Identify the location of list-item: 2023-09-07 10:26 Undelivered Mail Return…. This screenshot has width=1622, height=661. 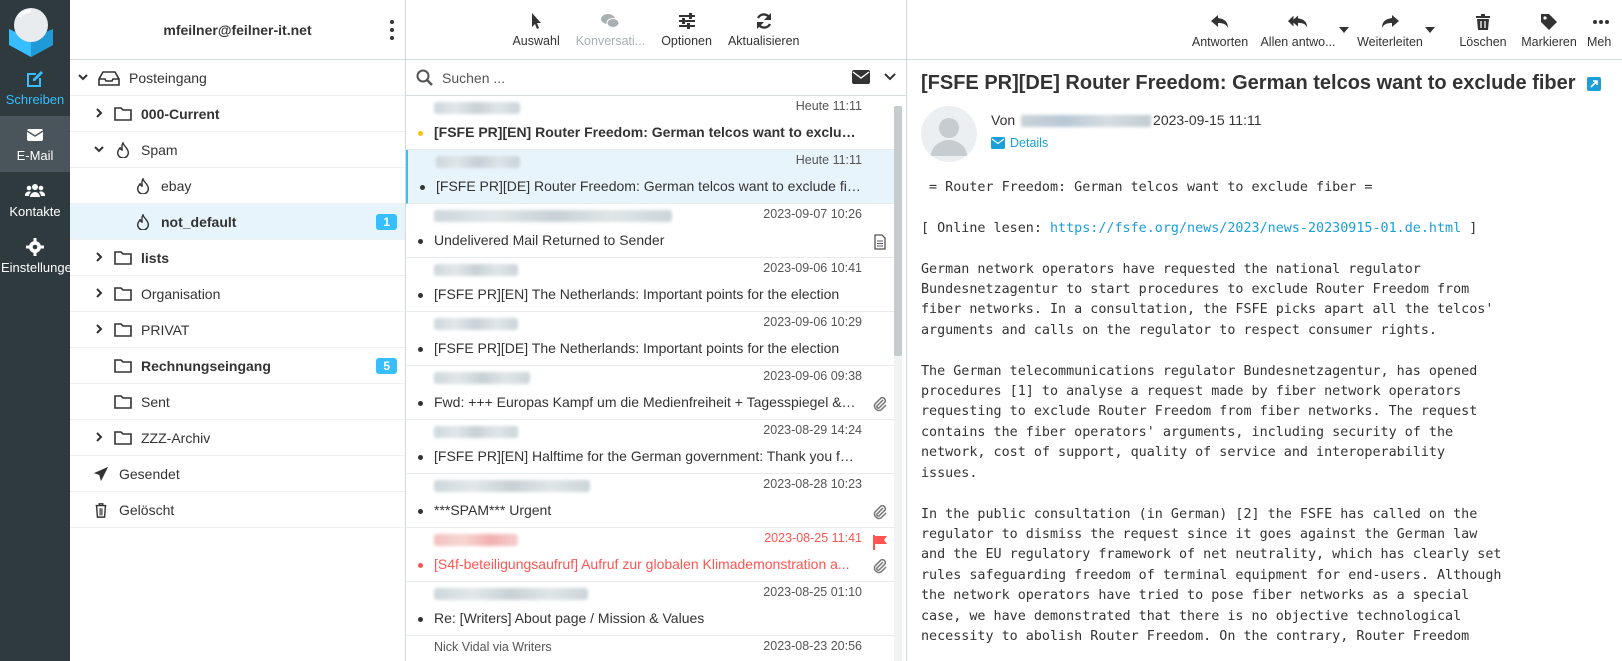
(651, 231).